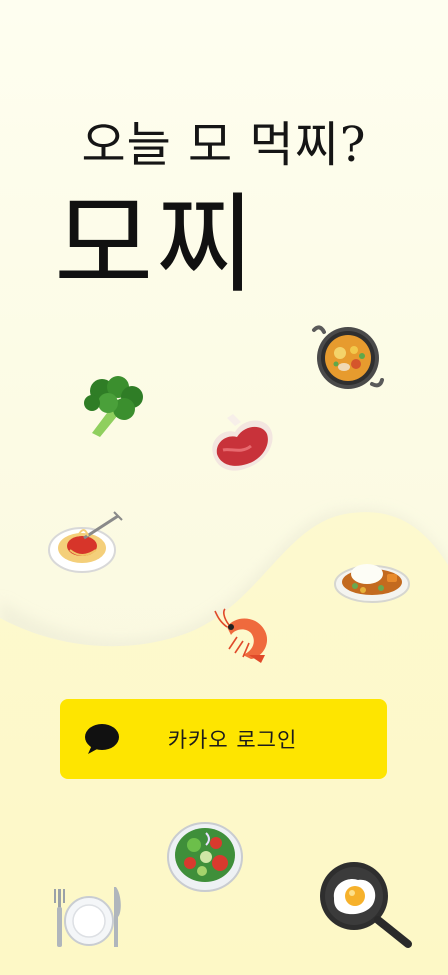 This screenshot has height=975, width=448. Describe the element at coordinates (89, 918) in the screenshot. I see `fork-knife-plate-icon` at that location.